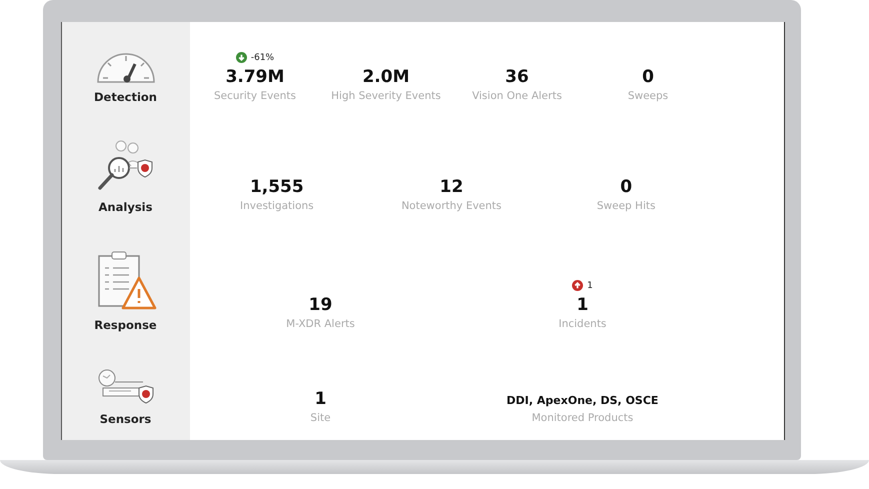  Describe the element at coordinates (126, 393) in the screenshot. I see `sidebar-item: Sensors` at that location.